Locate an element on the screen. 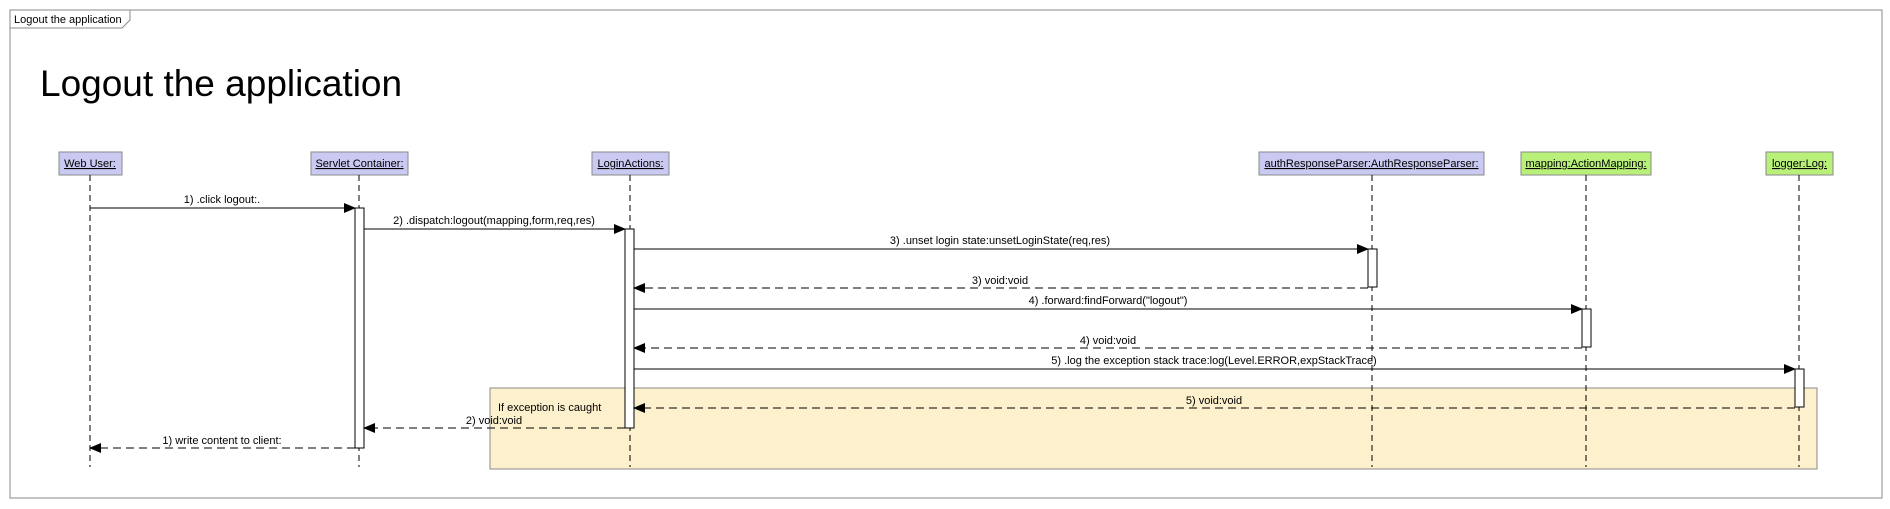  activation-mapping is located at coordinates (1586, 328).